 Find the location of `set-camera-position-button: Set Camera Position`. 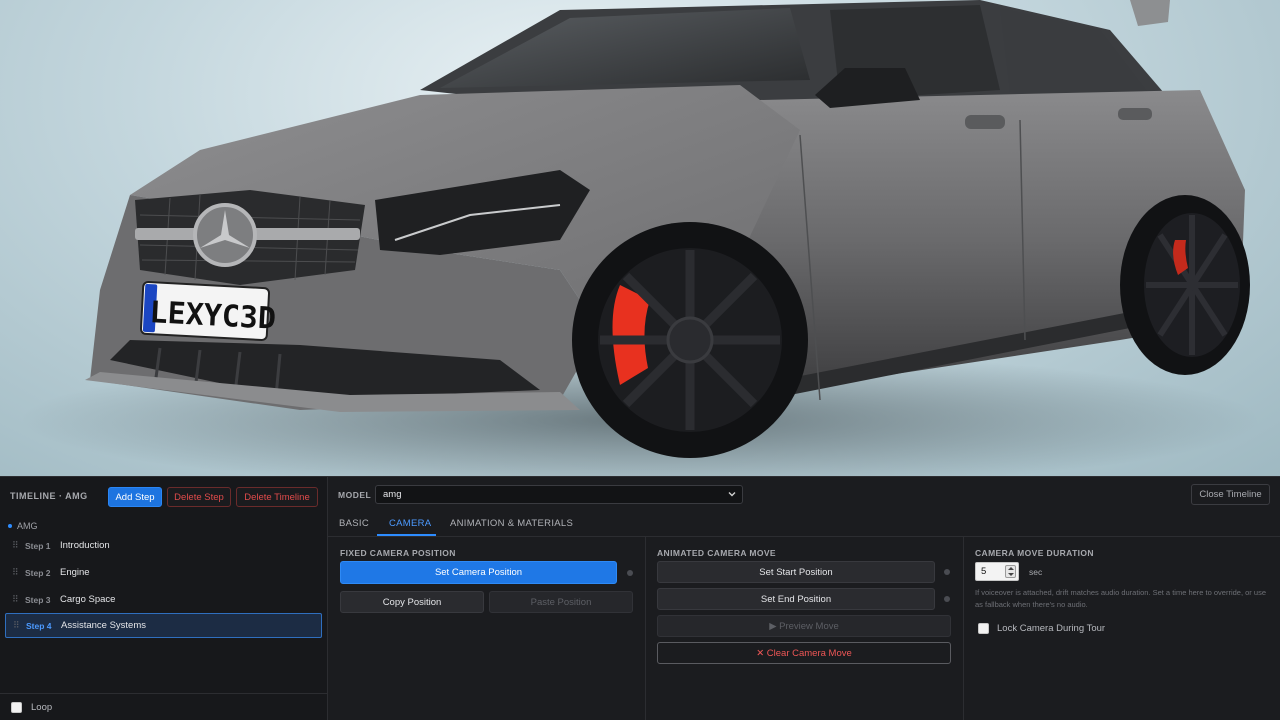

set-camera-position-button: Set Camera Position is located at coordinates (478, 572).